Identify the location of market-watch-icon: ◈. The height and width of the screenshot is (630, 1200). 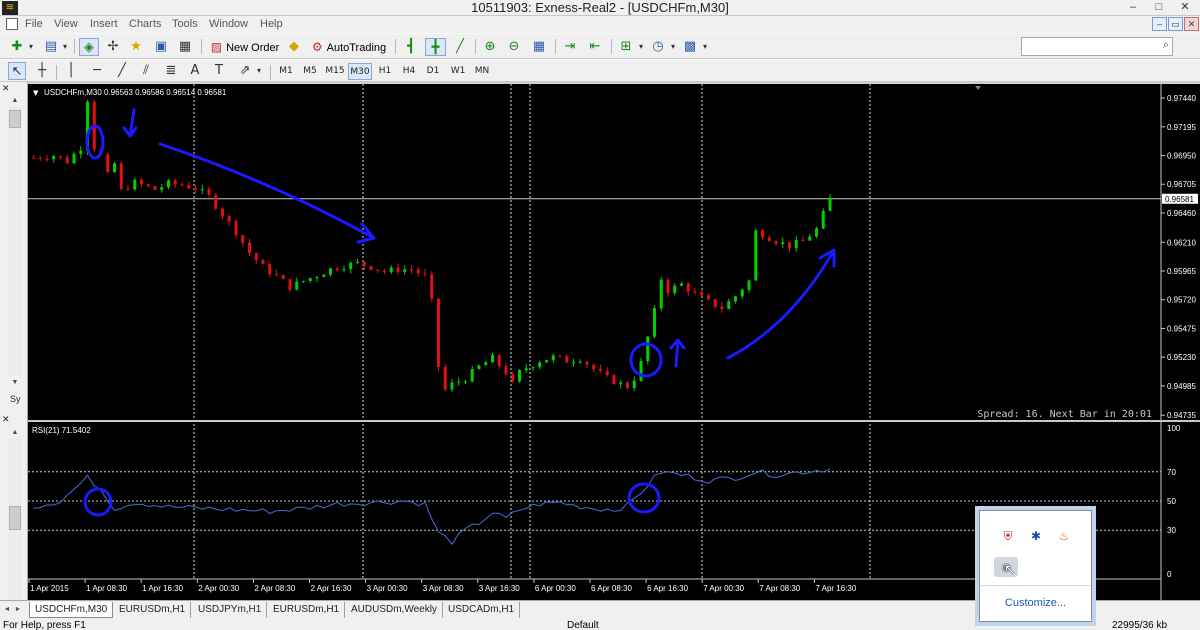
(89, 47).